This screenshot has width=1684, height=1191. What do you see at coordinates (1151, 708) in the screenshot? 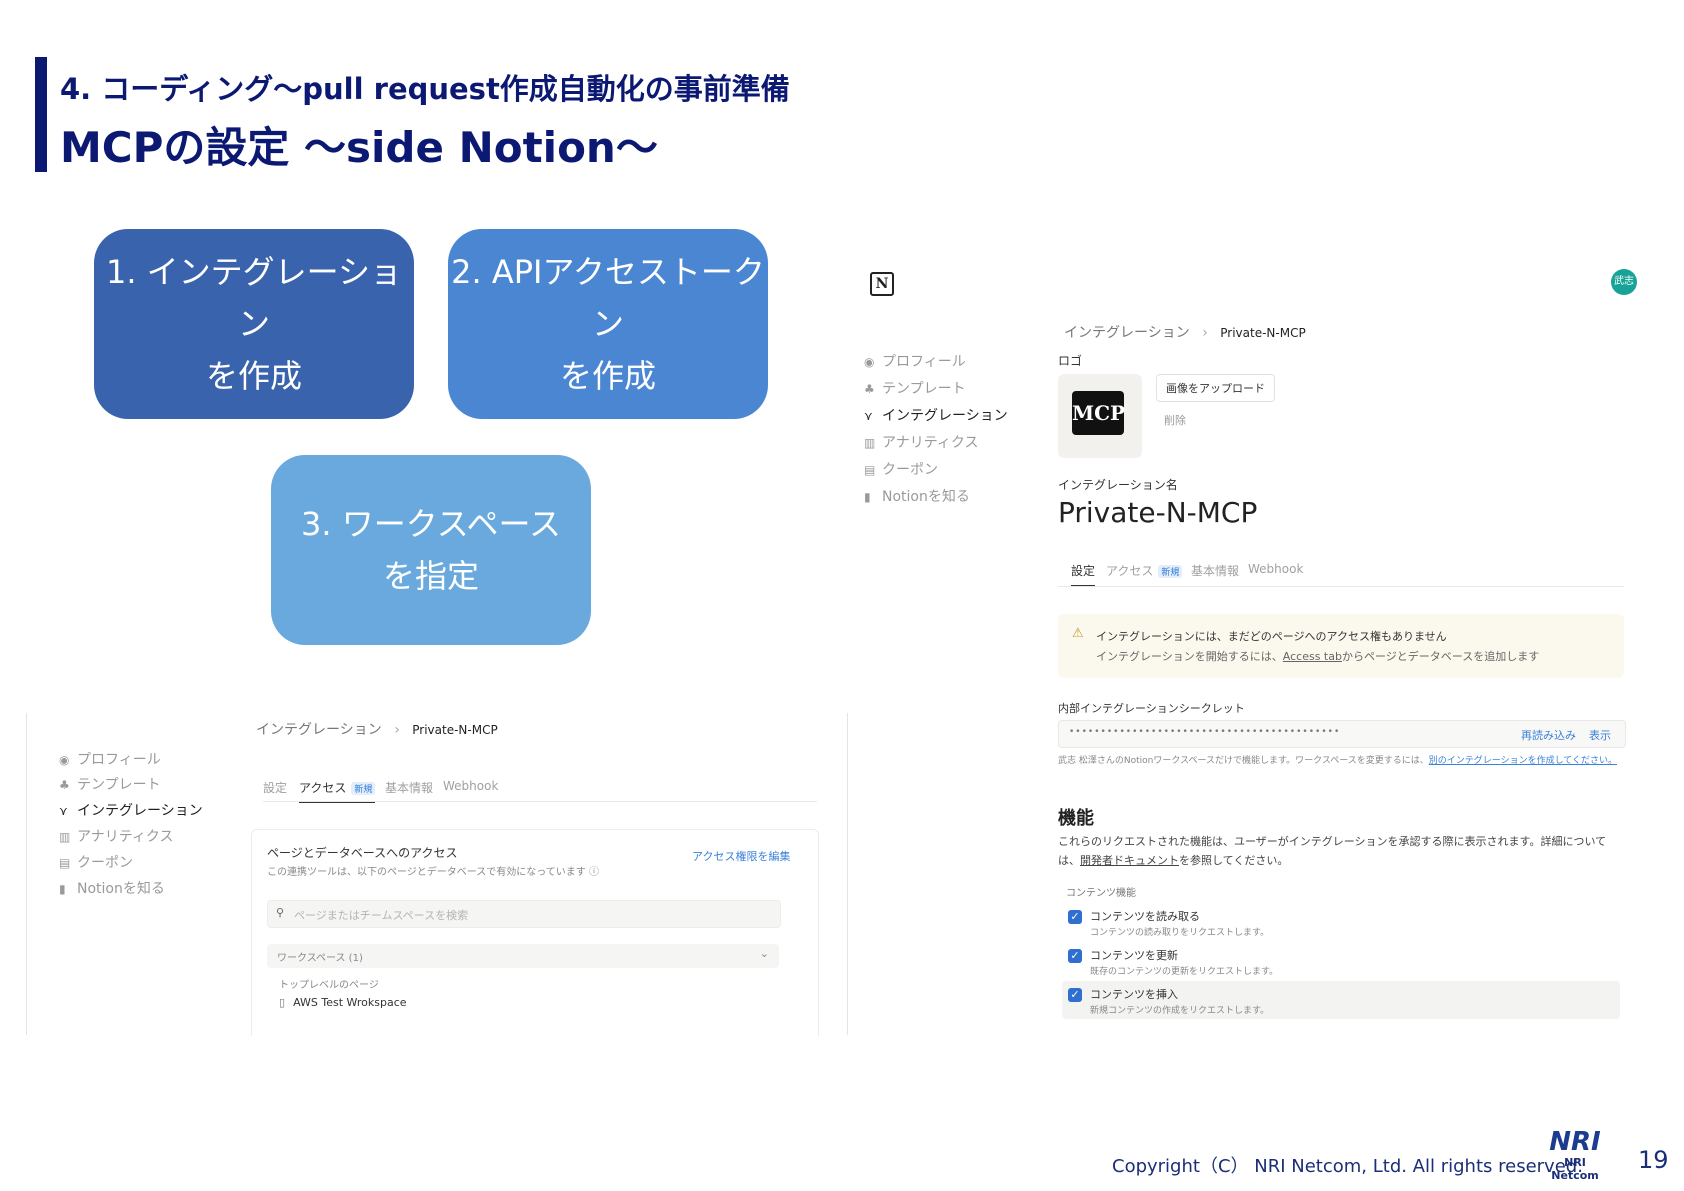
I see `secret-label: 内部インテグレーションシークレット` at bounding box center [1151, 708].